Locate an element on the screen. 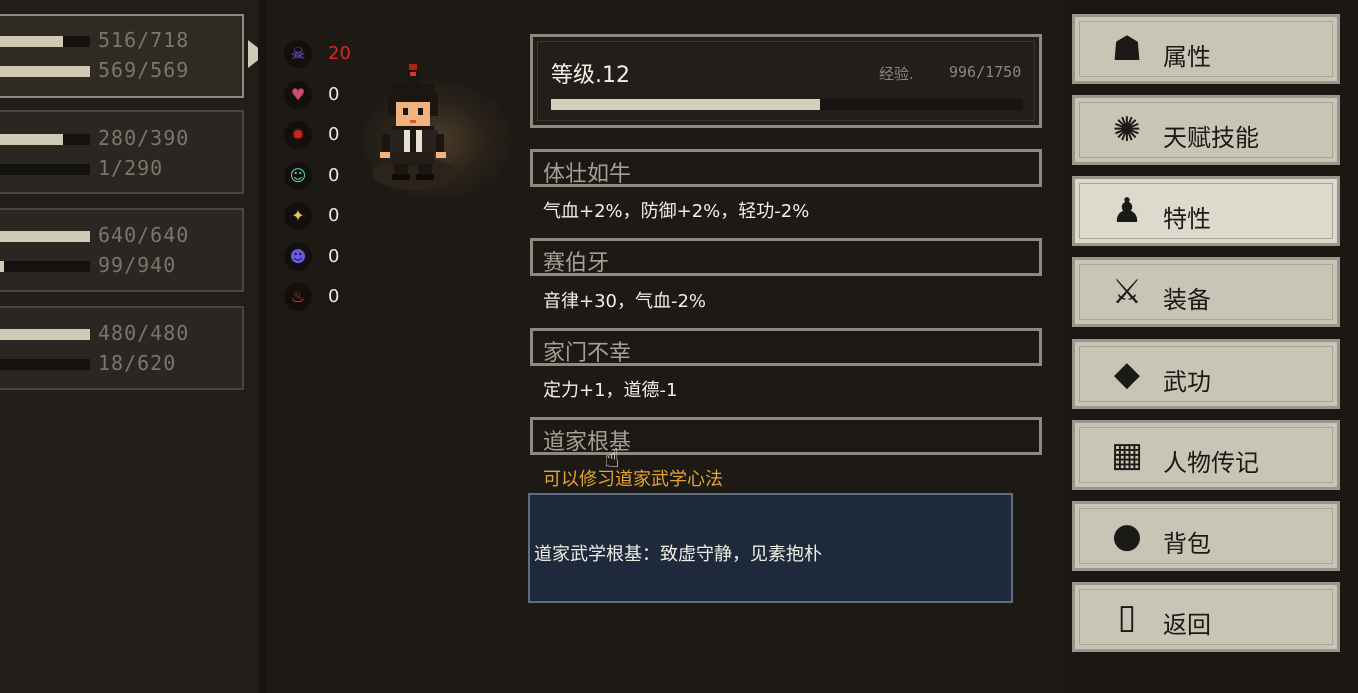 The image size is (1358, 693). trait-name: 体壮如牛 is located at coordinates (587, 174).